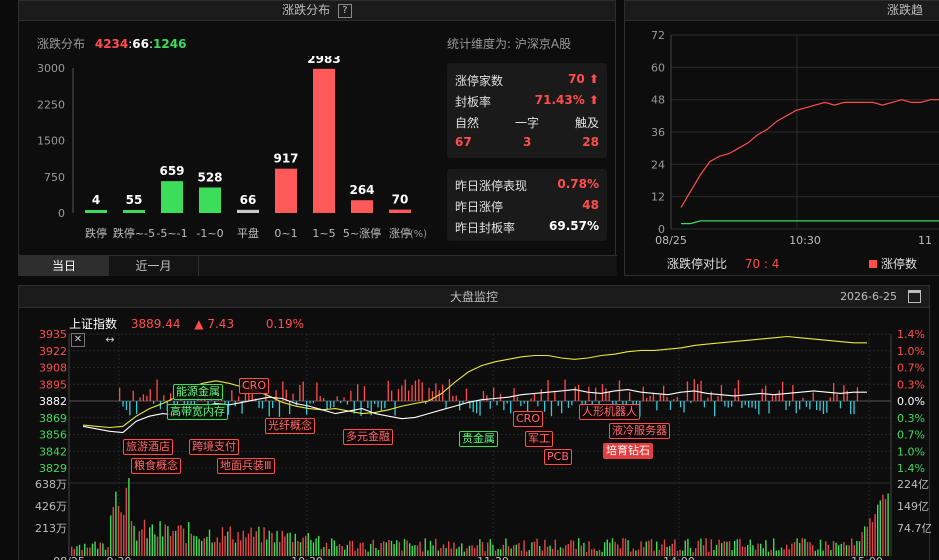 The image size is (939, 560). Describe the element at coordinates (64, 266) in the screenshot. I see `tab-today: 当日` at that location.